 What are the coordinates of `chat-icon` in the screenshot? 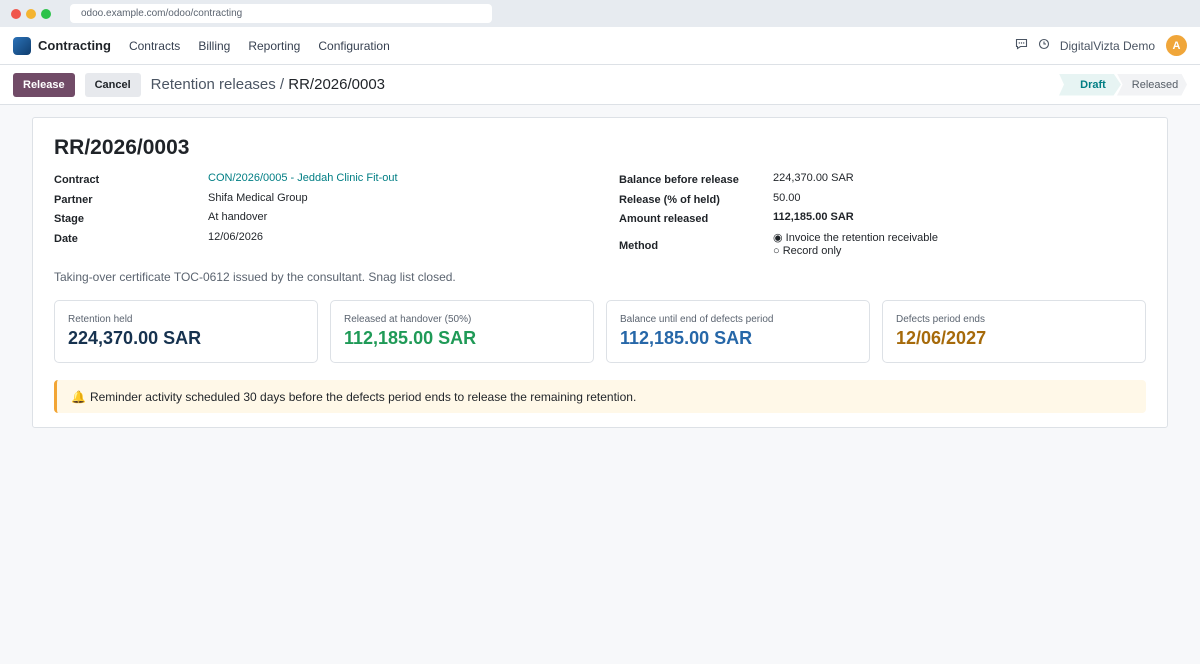 It's located at (1021, 45).